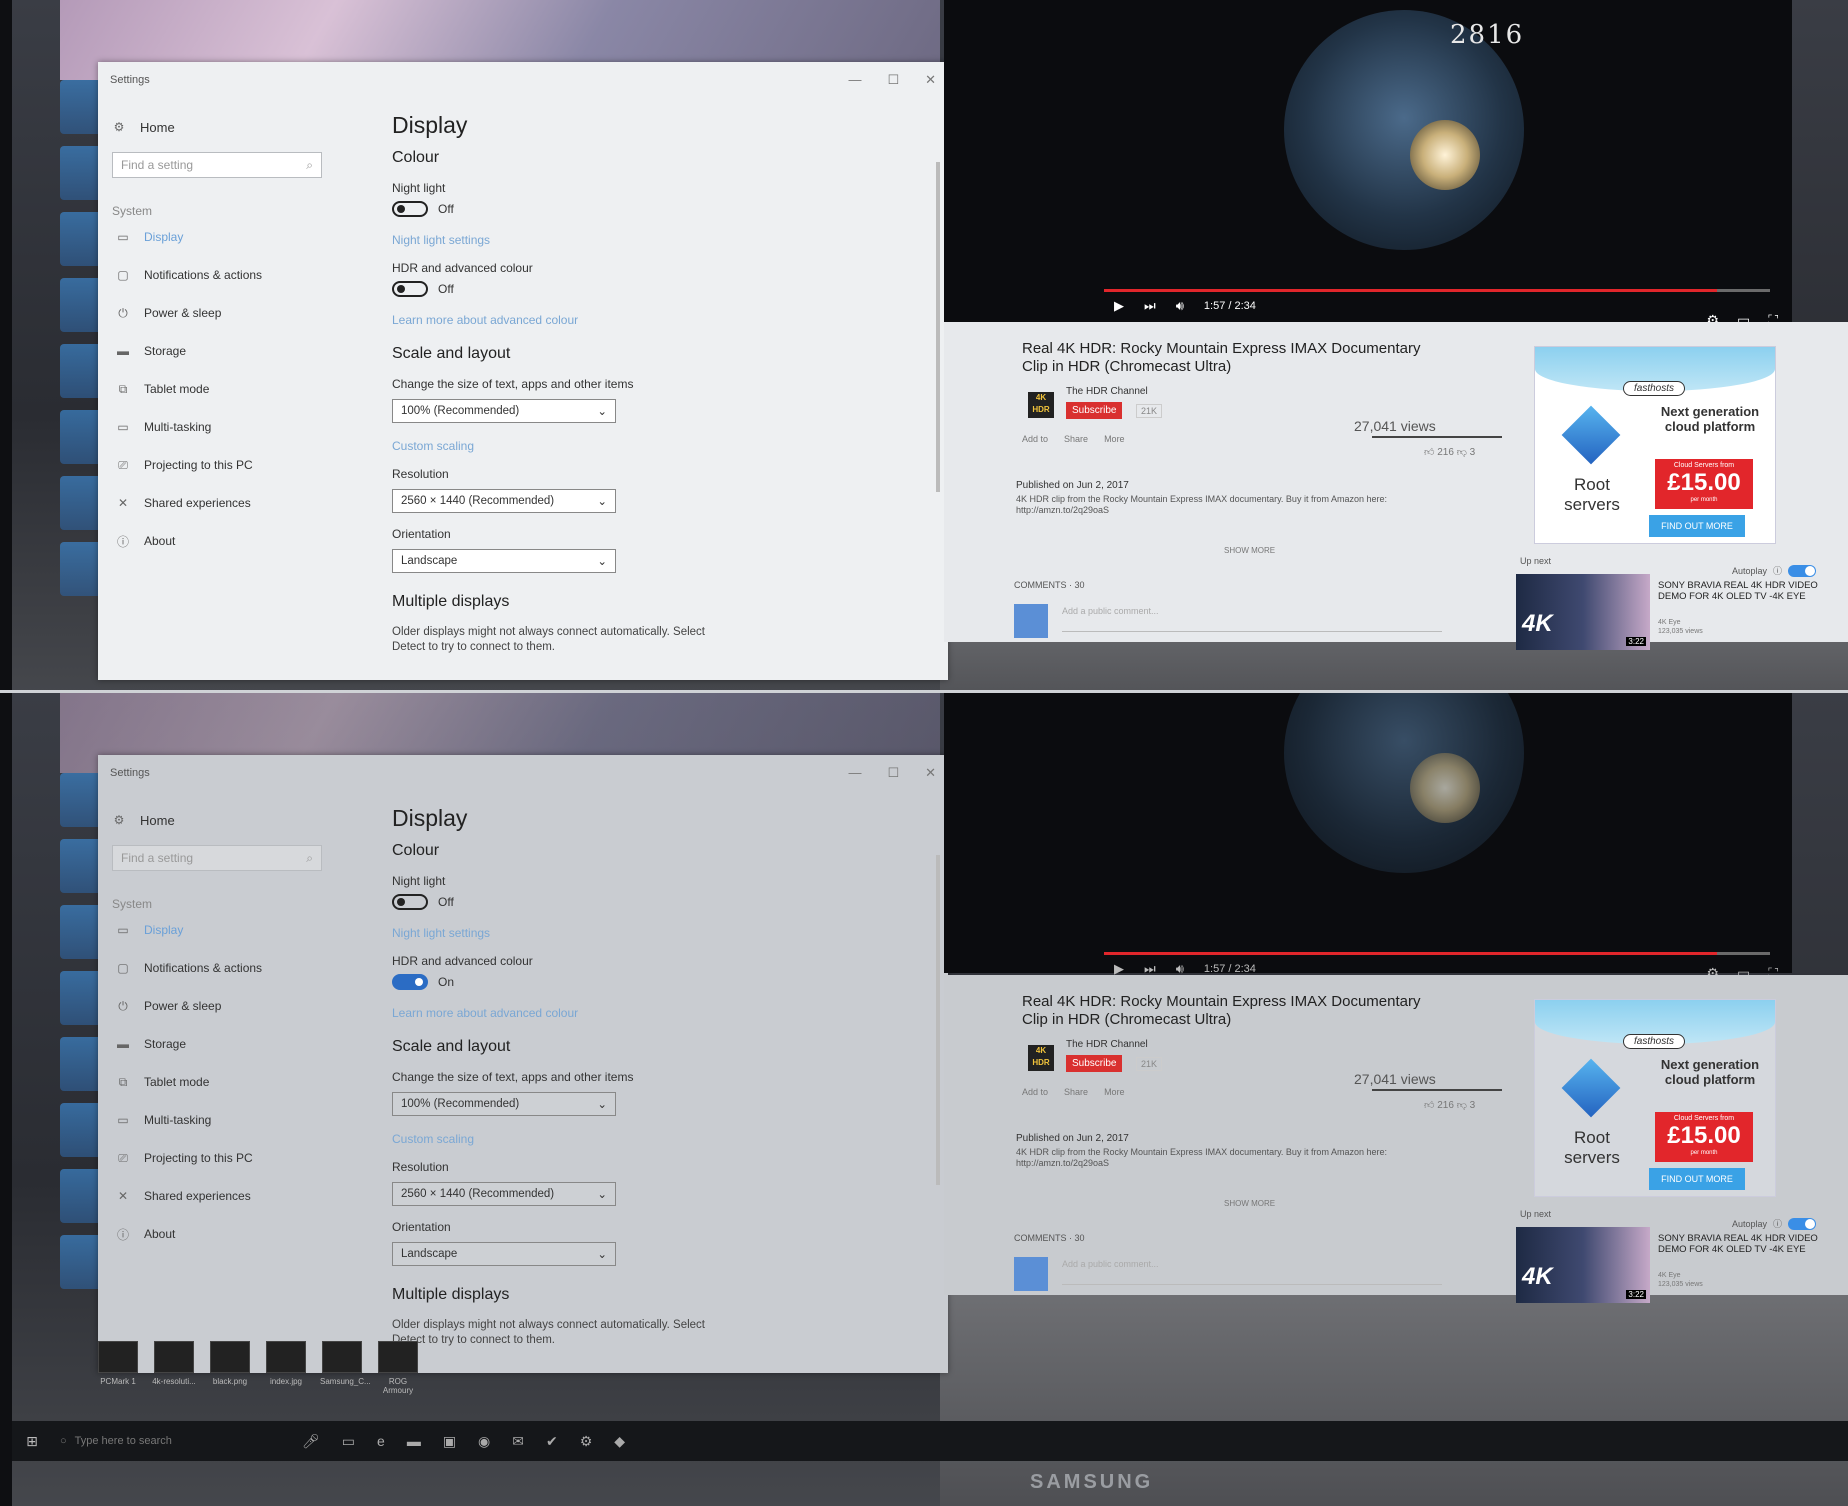 The width and height of the screenshot is (1848, 1506). I want to click on thumbs-down-icon: 👎︎, so click(1462, 1105).